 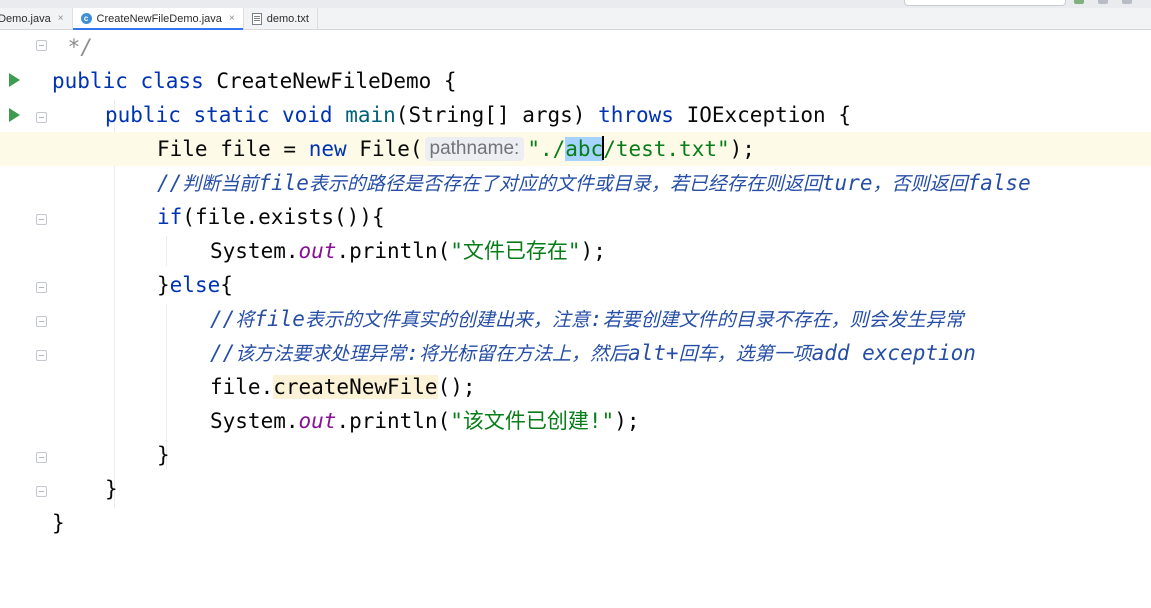 I want to click on keyword: throws, so click(x=636, y=115).